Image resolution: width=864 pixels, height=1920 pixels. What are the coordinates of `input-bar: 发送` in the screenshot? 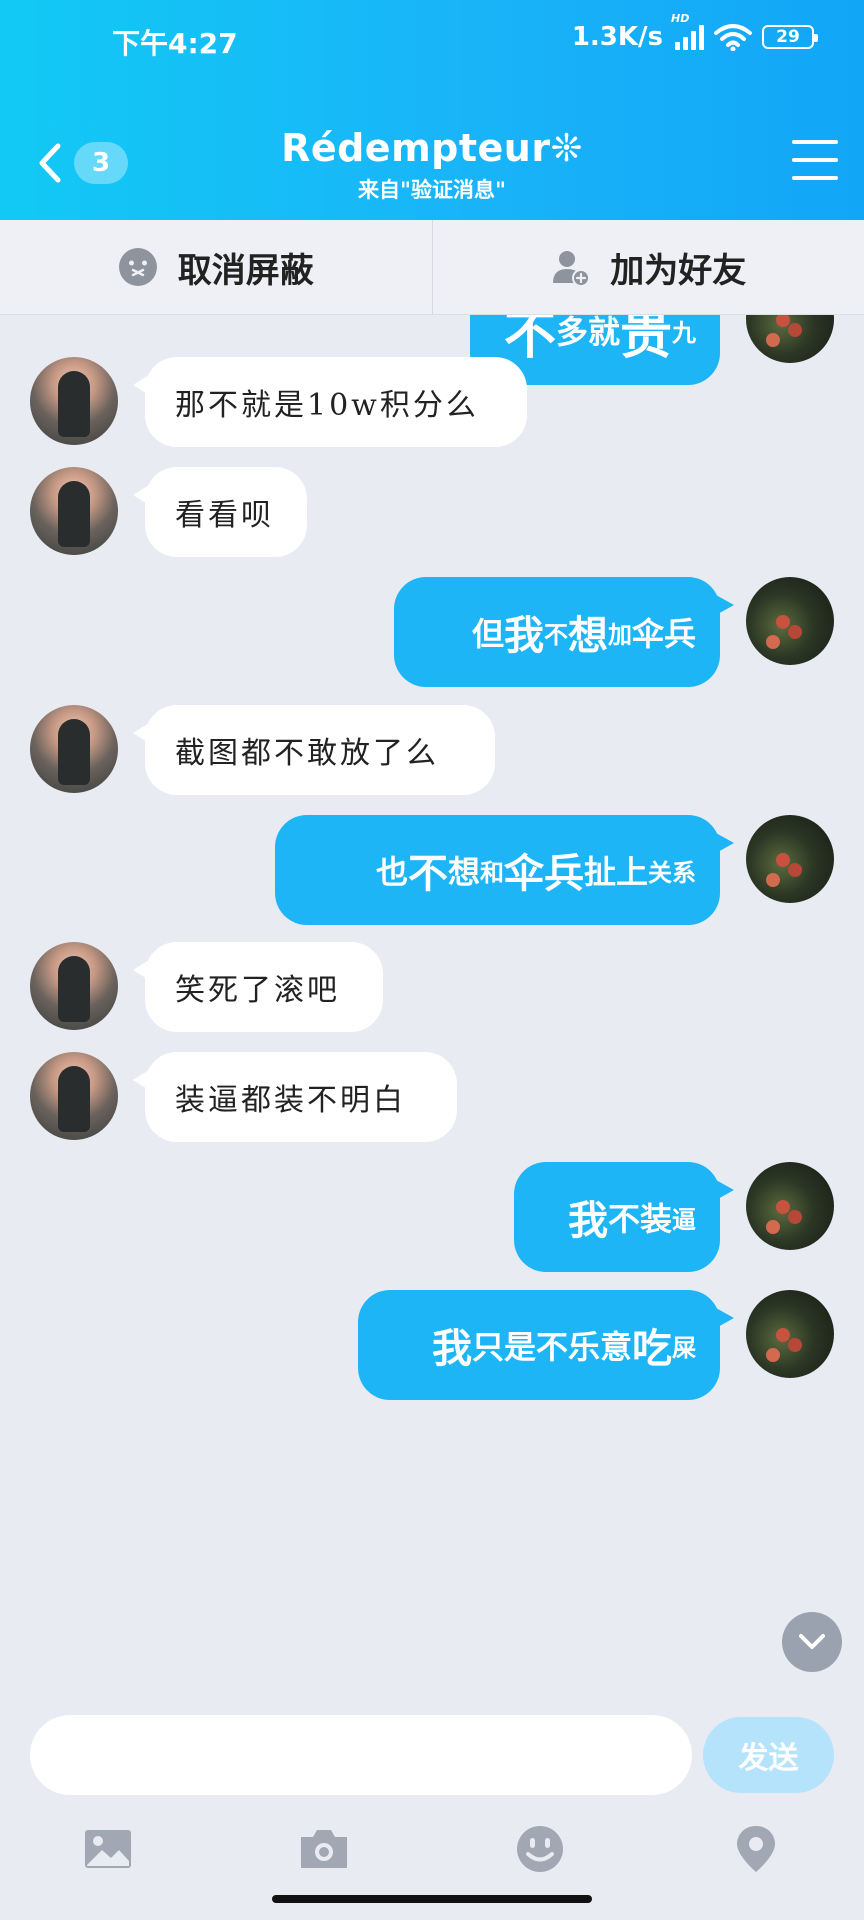 It's located at (432, 1817).